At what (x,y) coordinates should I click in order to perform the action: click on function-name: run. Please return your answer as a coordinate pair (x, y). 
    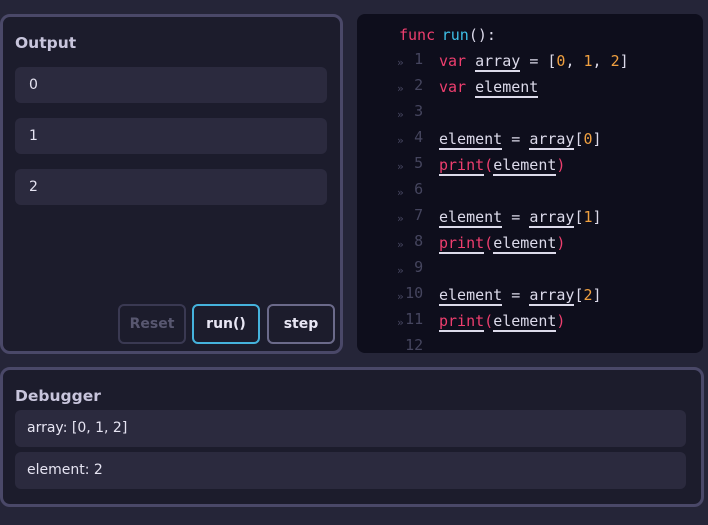
    Looking at the image, I should click on (455, 35).